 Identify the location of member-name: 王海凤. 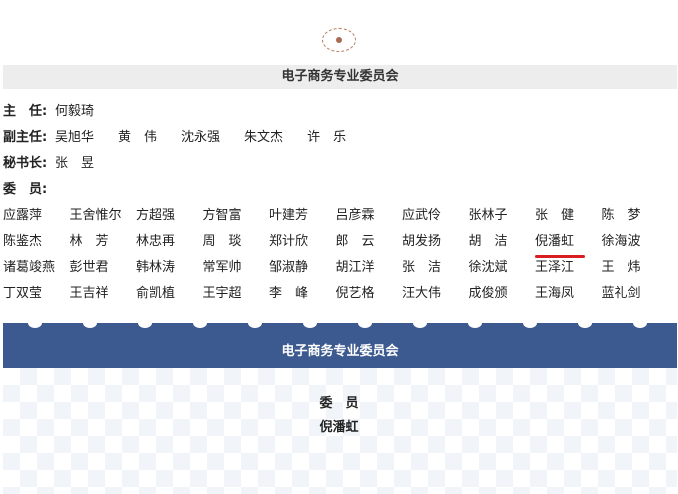
(568, 297).